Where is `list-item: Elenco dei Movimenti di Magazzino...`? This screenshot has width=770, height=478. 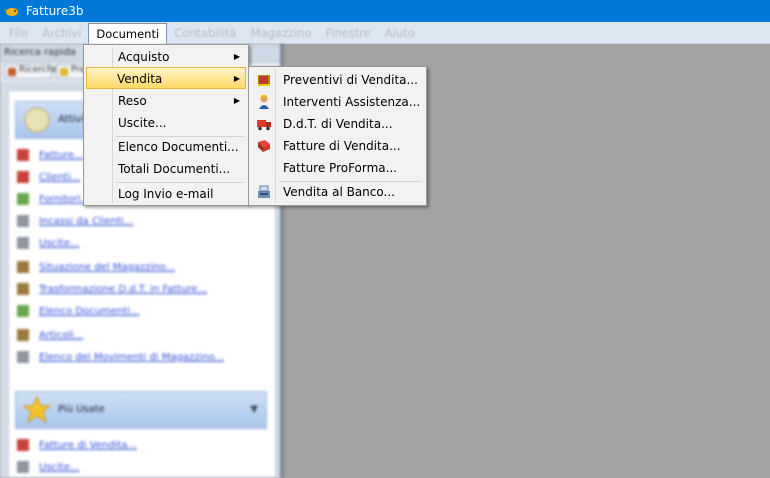 list-item: Elenco dei Movimenti di Magazzino... is located at coordinates (120, 357).